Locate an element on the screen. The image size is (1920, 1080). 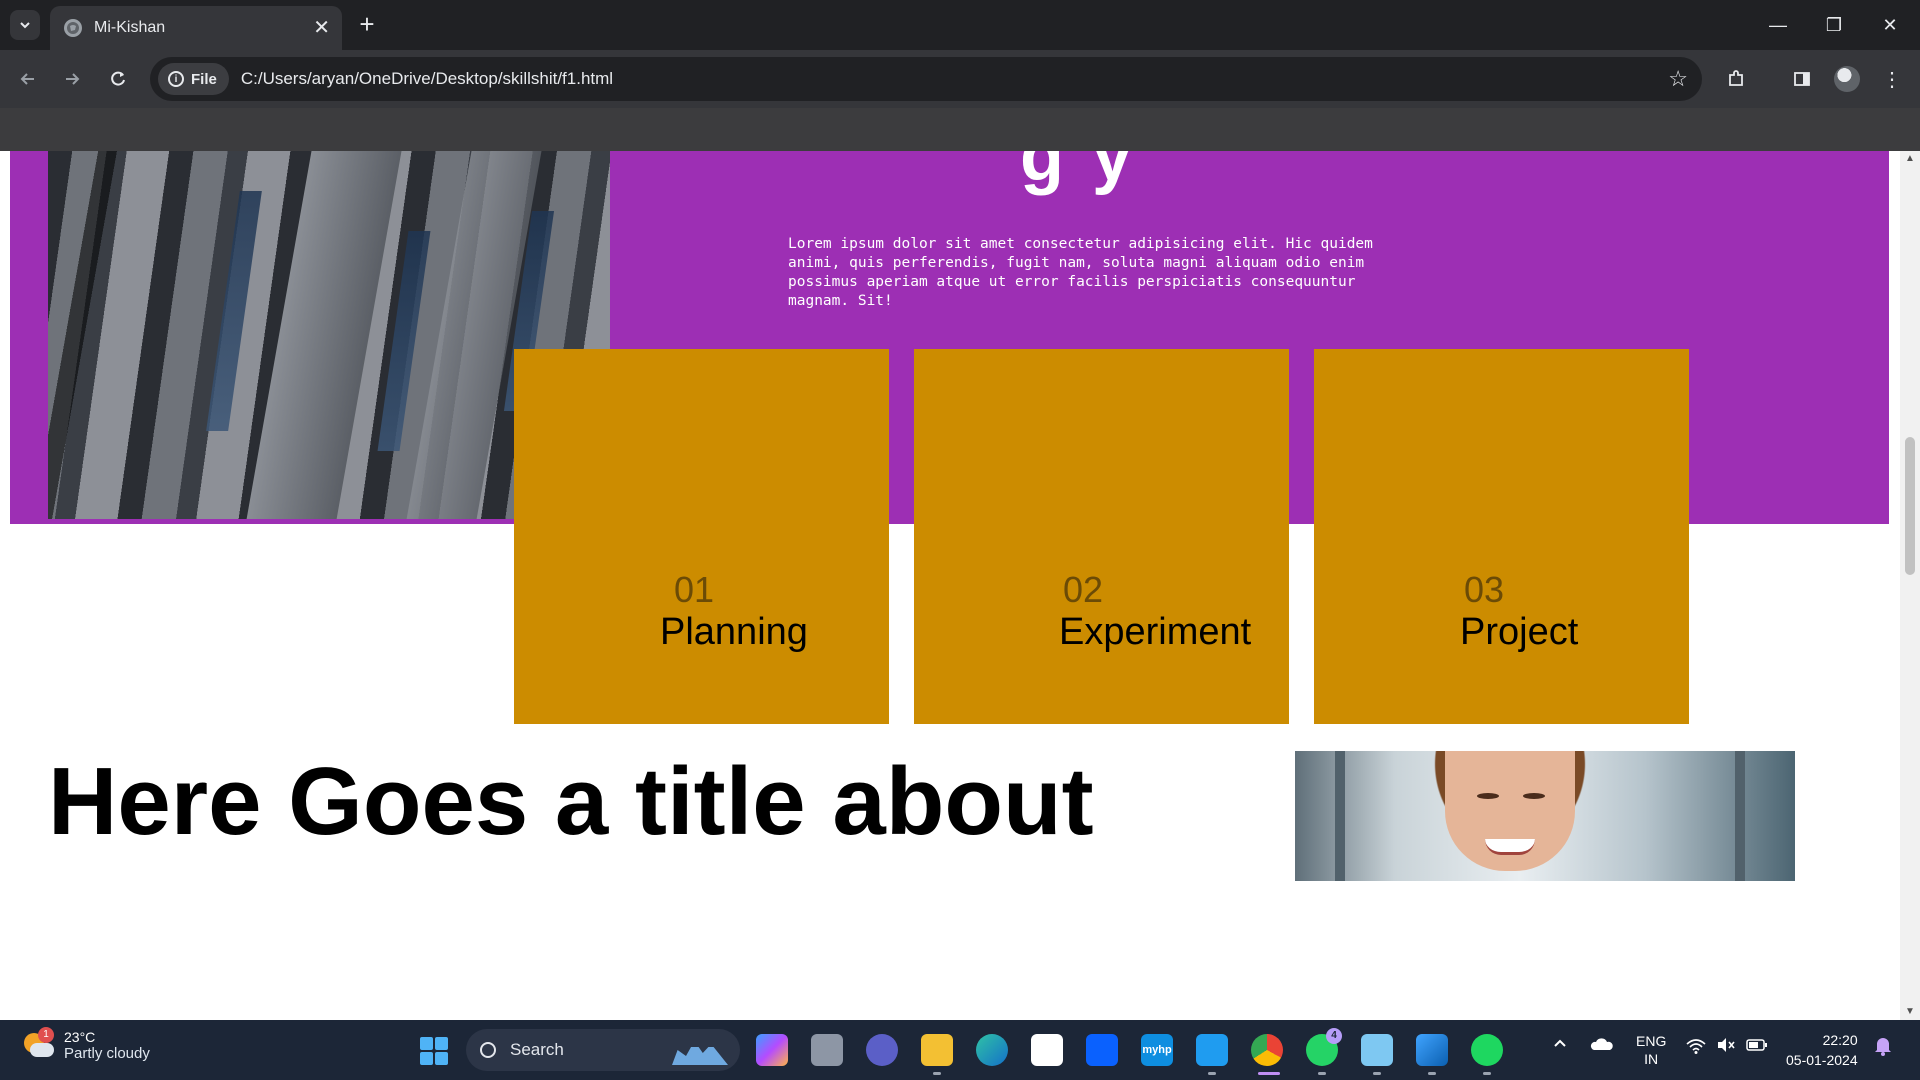
file-explorer-icon is located at coordinates (937, 1050).